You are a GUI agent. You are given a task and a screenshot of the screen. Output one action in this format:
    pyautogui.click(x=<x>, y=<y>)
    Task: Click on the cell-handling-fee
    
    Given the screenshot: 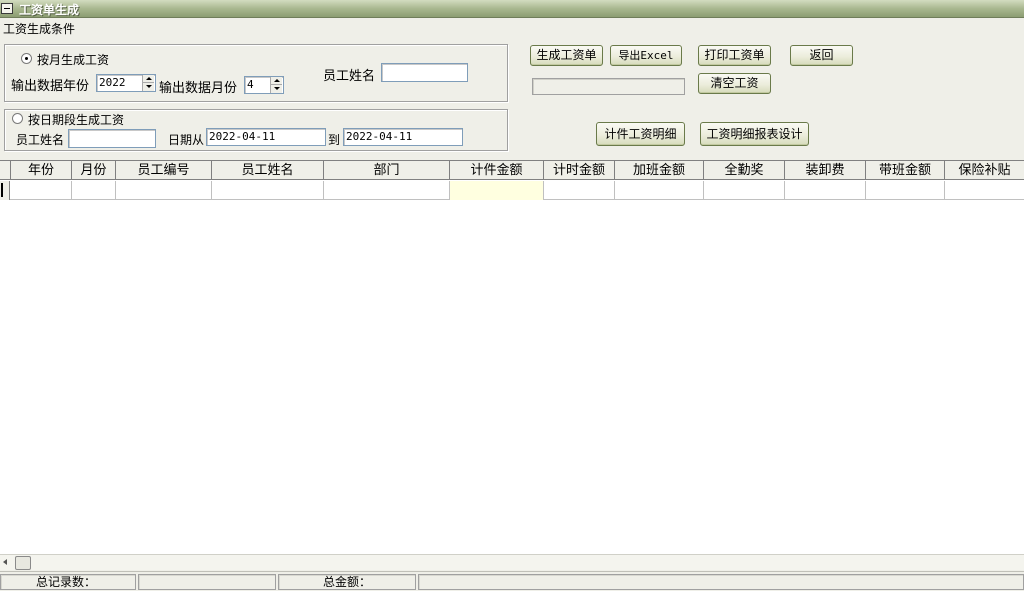 What is the action you would take?
    pyautogui.click(x=825, y=190)
    